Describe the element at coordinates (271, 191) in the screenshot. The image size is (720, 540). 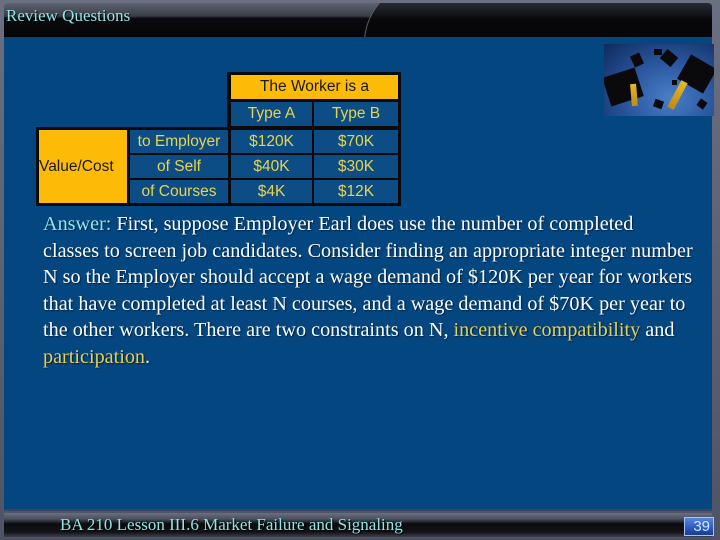
I see `cell-courses-type-a: $4K` at that location.